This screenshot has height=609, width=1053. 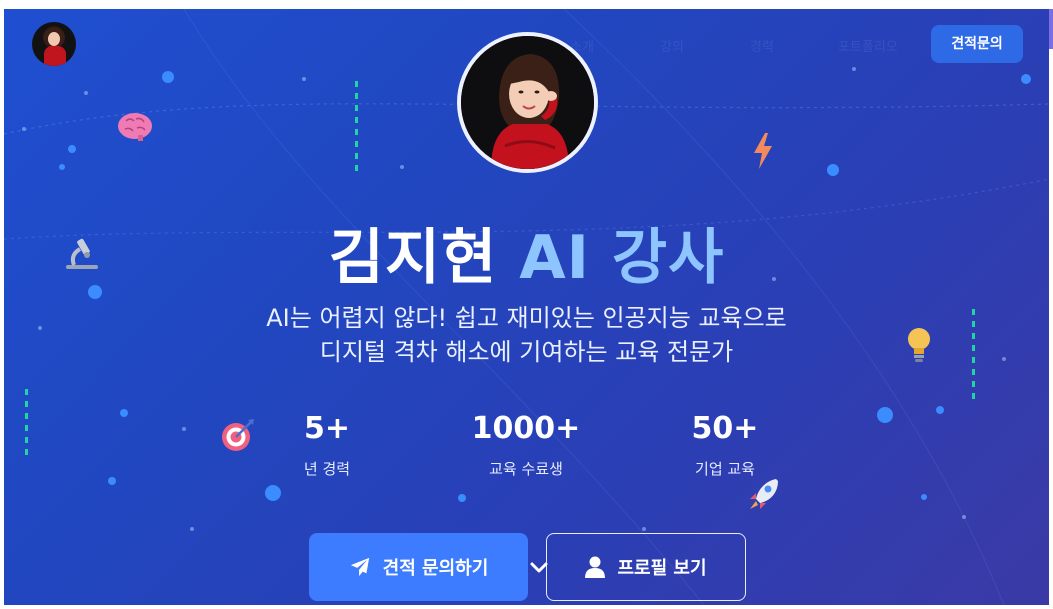 What do you see at coordinates (672, 45) in the screenshot?
I see `nav-link-courses: 강의` at bounding box center [672, 45].